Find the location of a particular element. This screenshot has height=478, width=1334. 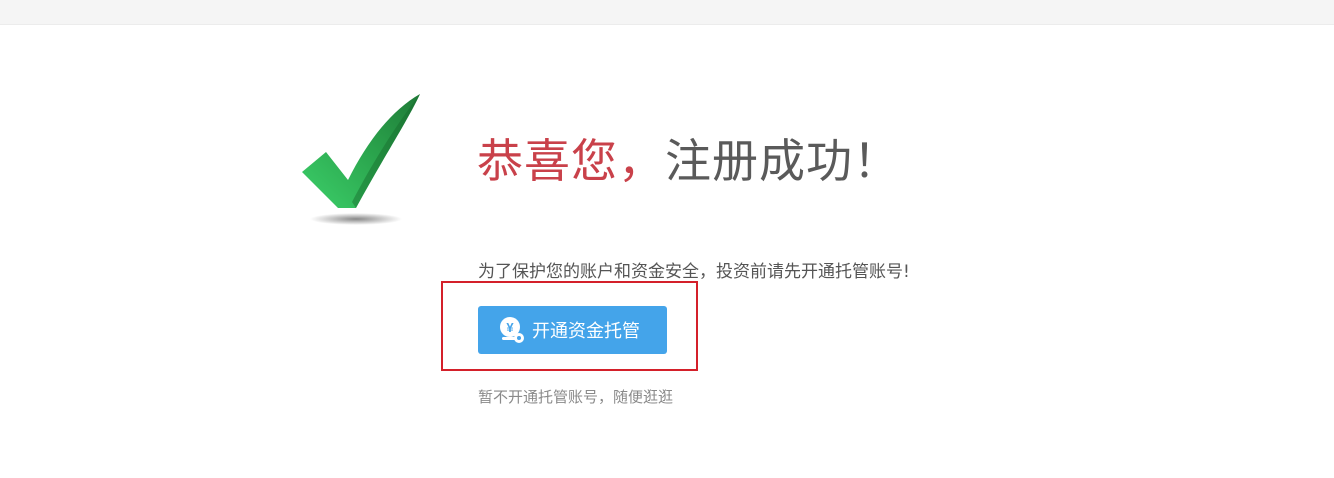

open-fund-custody-button: ¥ 开通资金托管 is located at coordinates (572, 330).